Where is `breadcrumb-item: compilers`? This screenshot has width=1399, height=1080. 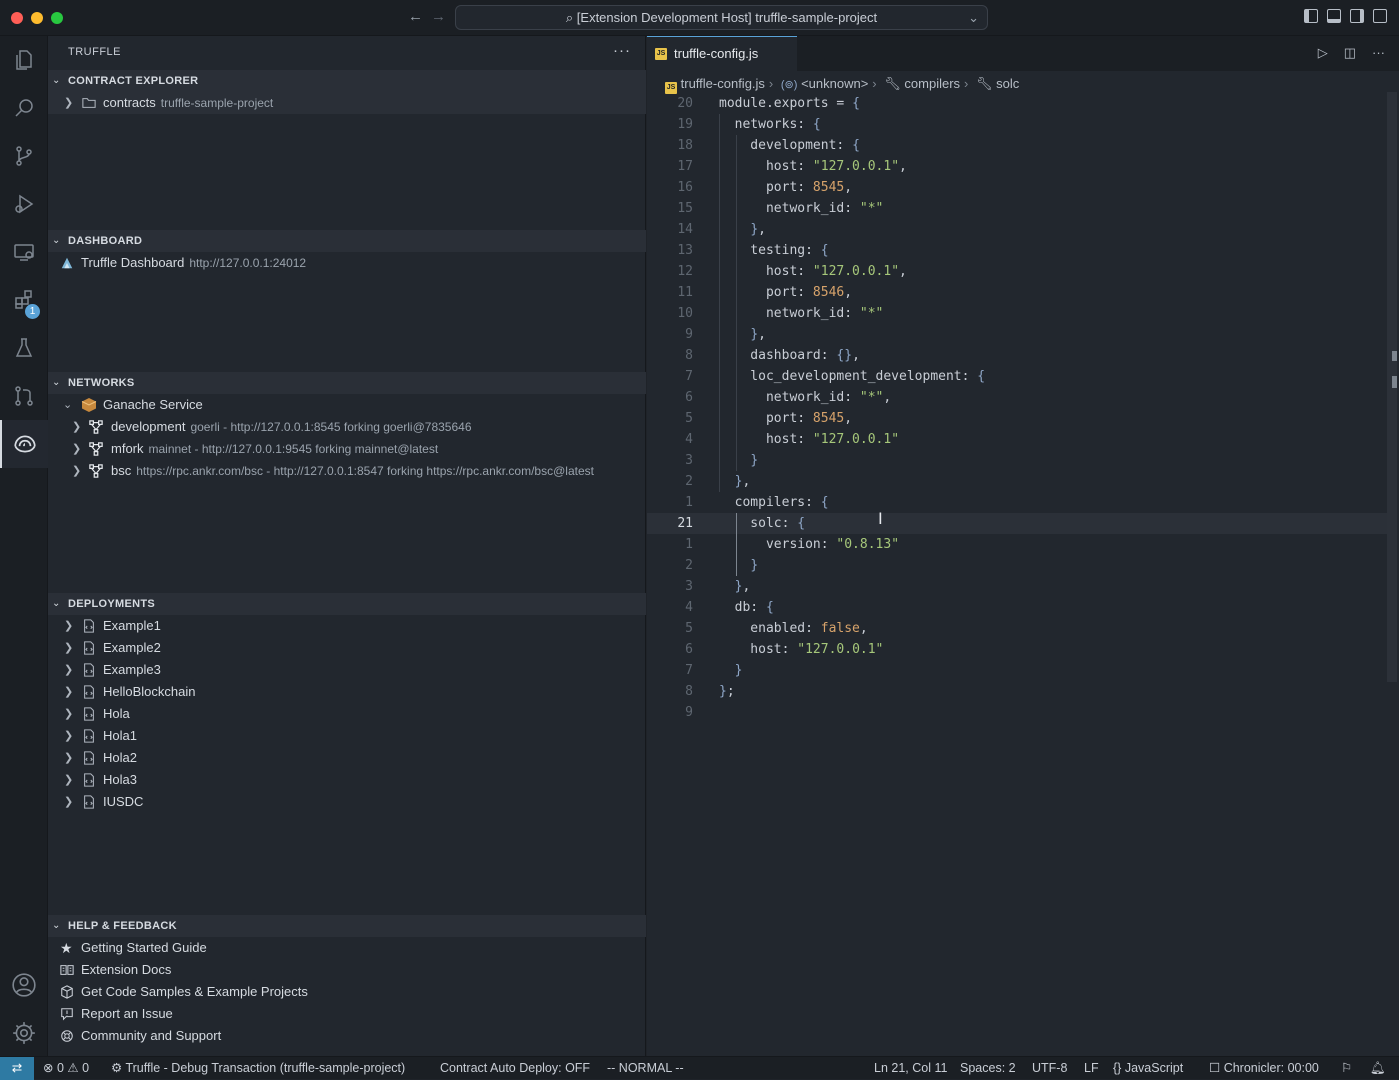
breadcrumb-item: compilers is located at coordinates (932, 83).